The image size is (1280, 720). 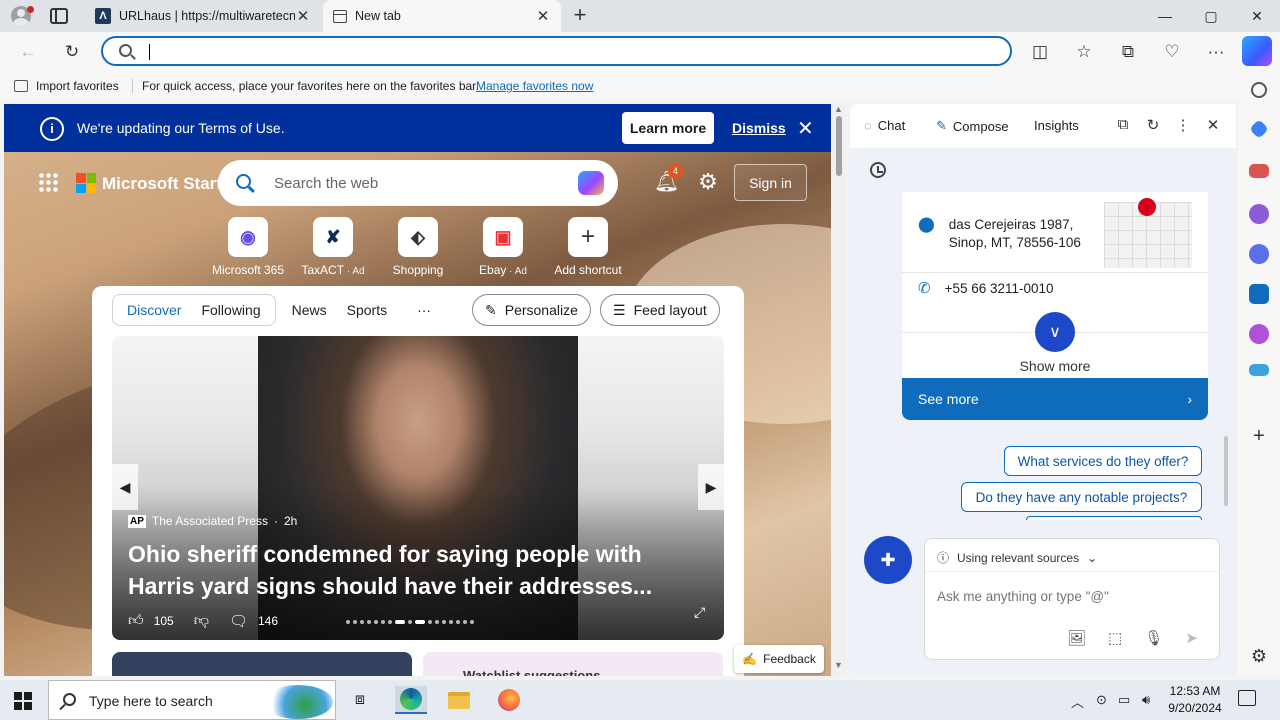 I want to click on meet-now-icon: ⊙, so click(x=1101, y=700).